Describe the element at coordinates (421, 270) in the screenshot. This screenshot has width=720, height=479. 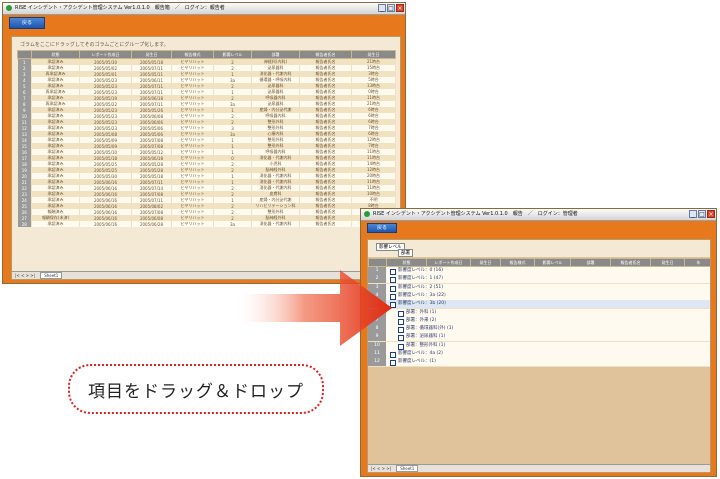
I see `group-label: 影響度レベル：0 (16)` at that location.